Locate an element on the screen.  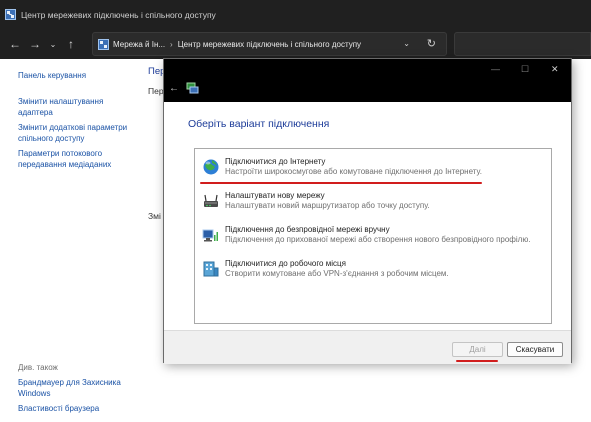
network-center-app-icon is located at coordinates (10, 14).